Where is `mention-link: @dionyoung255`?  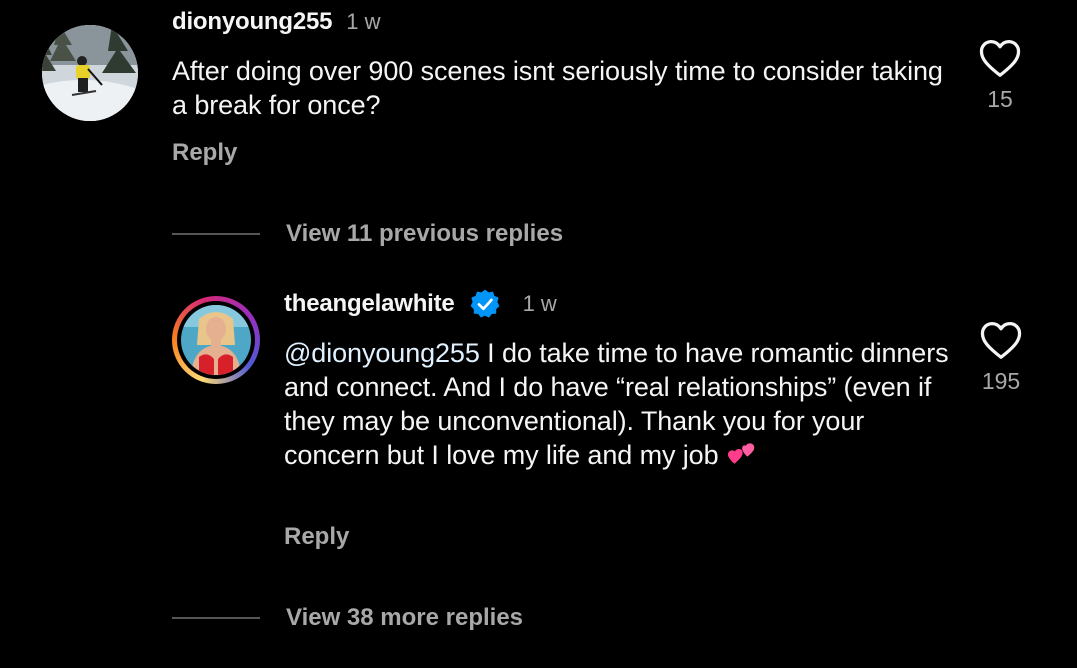 mention-link: @dionyoung255 is located at coordinates (382, 353).